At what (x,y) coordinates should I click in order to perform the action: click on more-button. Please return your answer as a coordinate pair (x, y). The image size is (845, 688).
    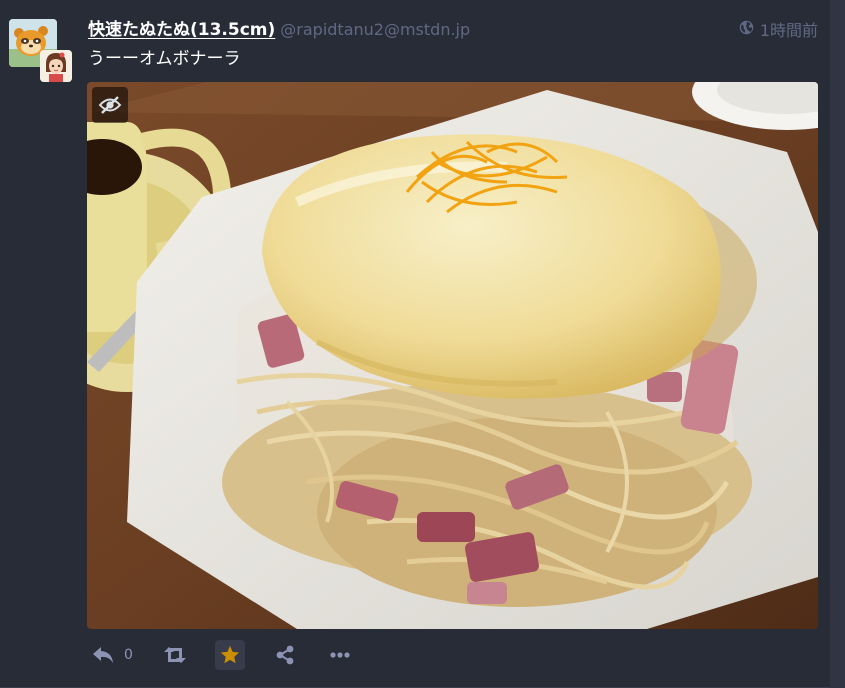
    Looking at the image, I should click on (340, 655).